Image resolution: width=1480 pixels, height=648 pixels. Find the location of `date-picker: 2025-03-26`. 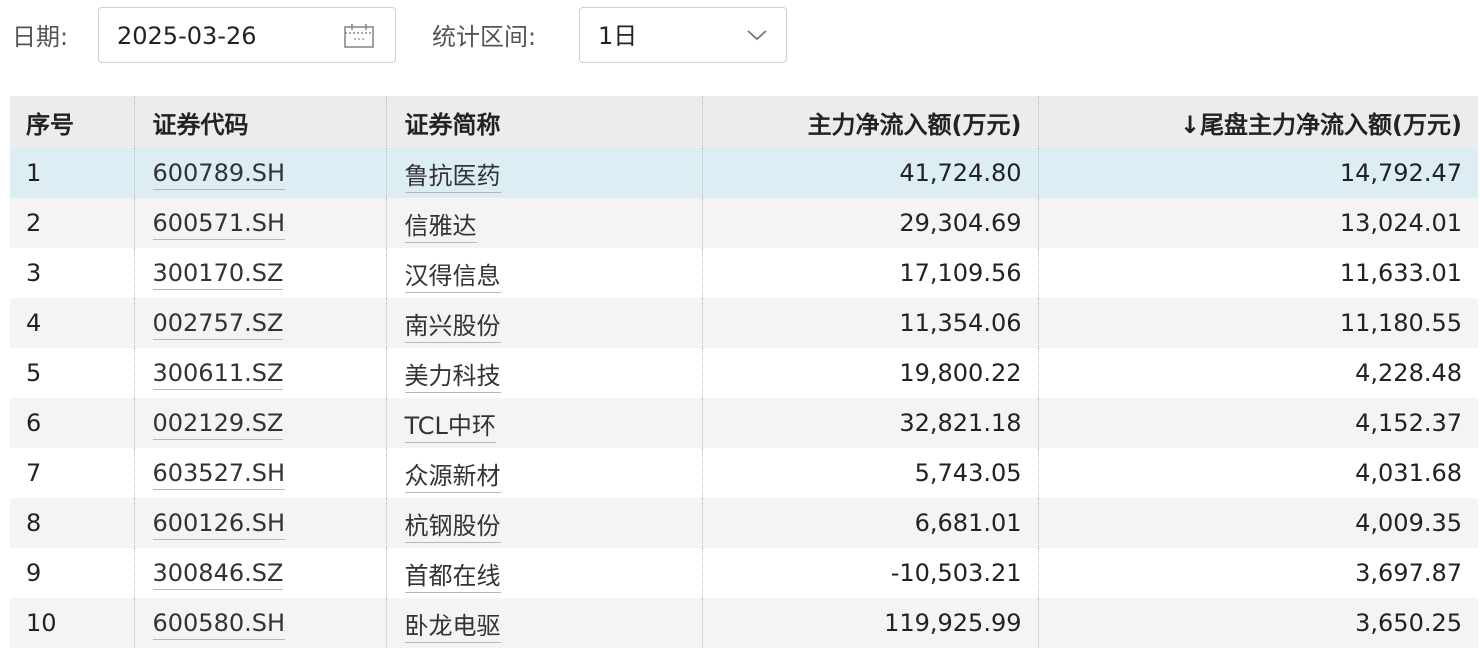

date-picker: 2025-03-26 is located at coordinates (247, 35).